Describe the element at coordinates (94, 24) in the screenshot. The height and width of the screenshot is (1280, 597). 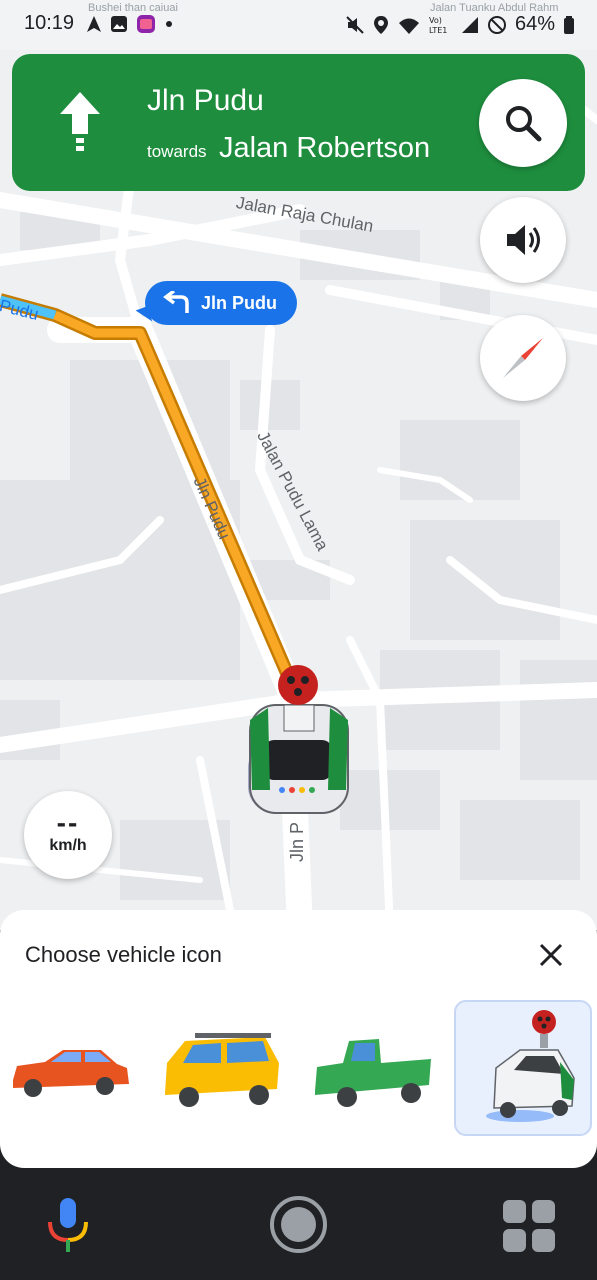
I see `navigation-arrow-icon` at that location.